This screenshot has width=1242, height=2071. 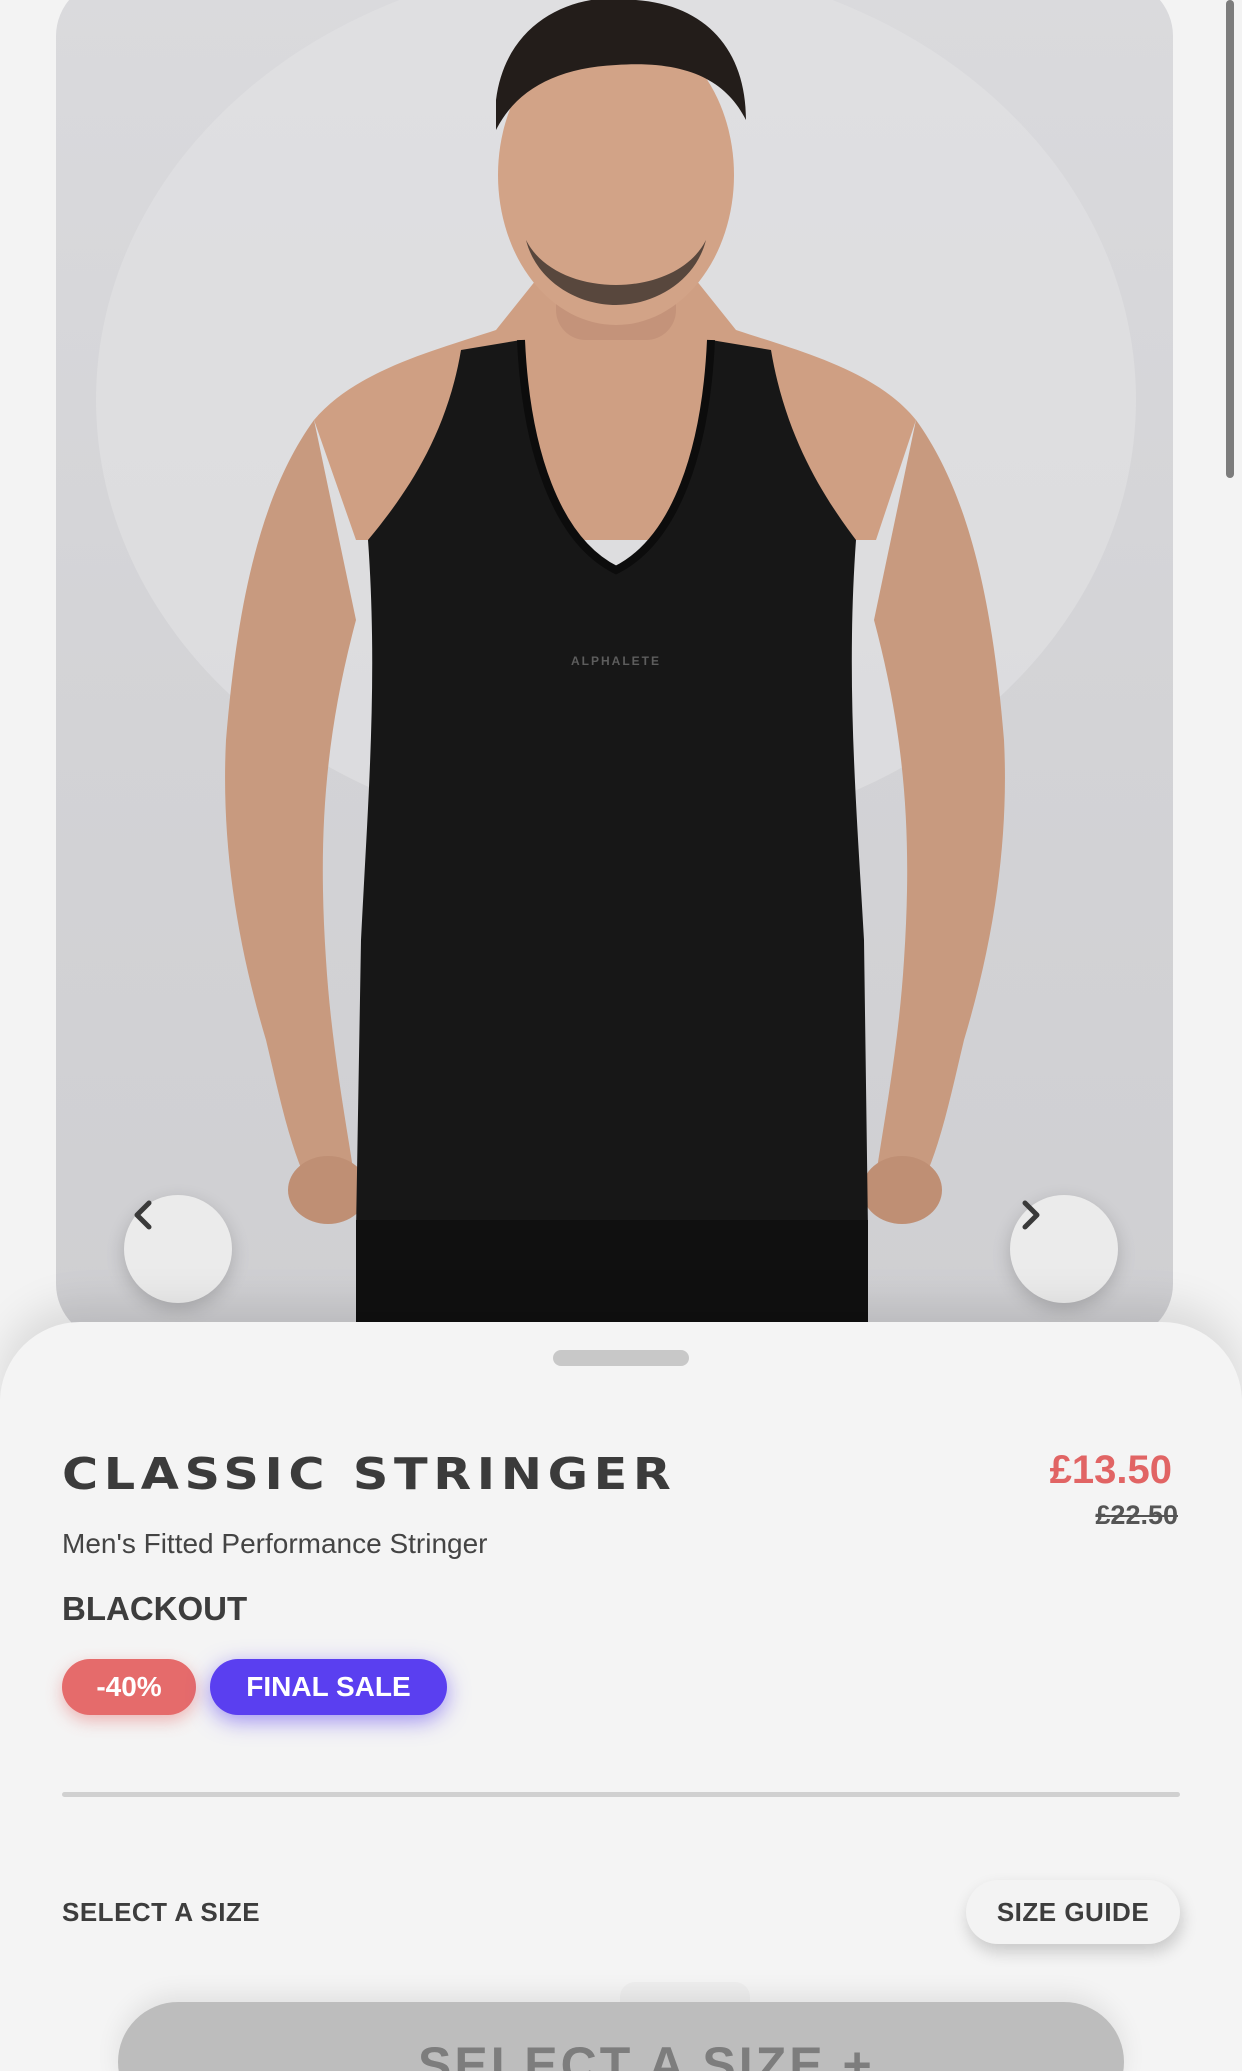 I want to click on shirt-logo: ALPHALETE, so click(x=616, y=661).